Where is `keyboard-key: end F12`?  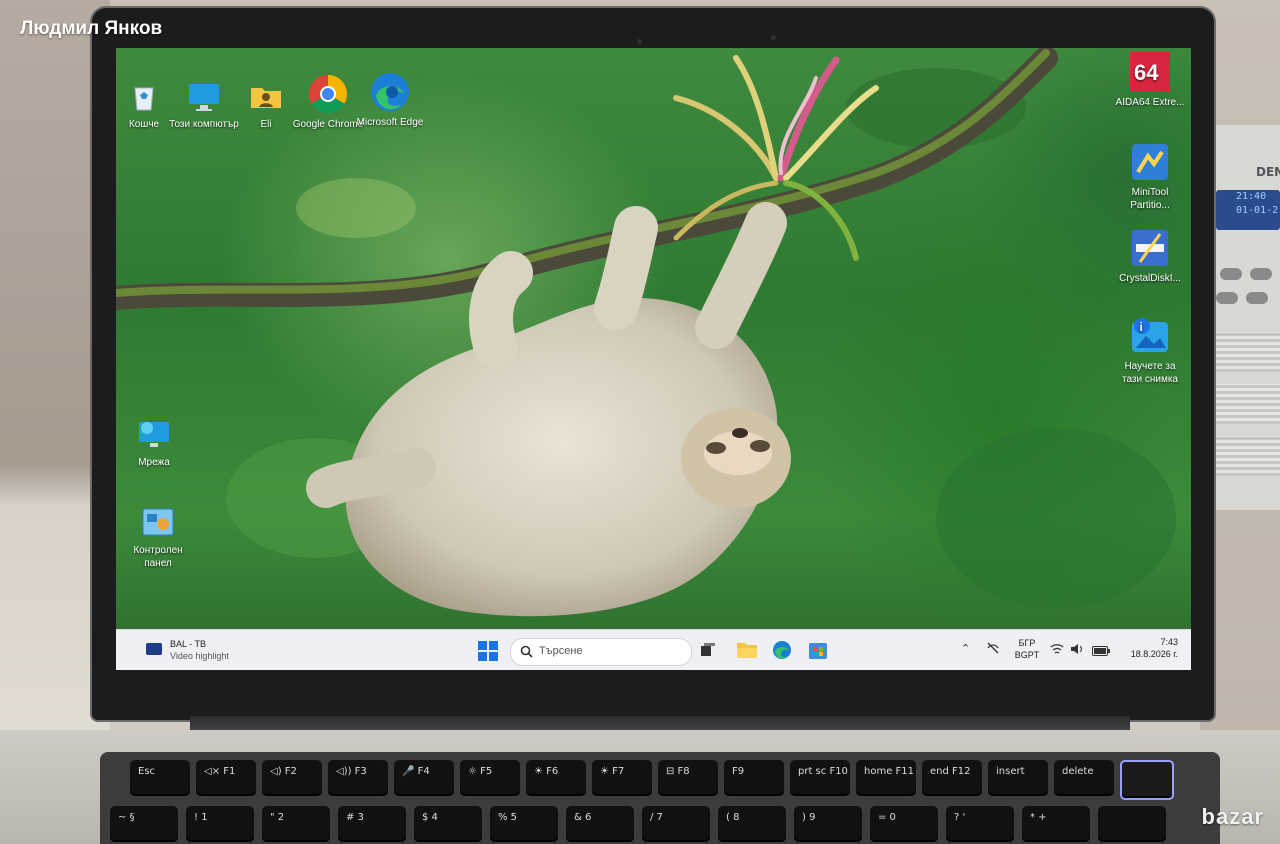
keyboard-key: end F12 is located at coordinates (952, 778).